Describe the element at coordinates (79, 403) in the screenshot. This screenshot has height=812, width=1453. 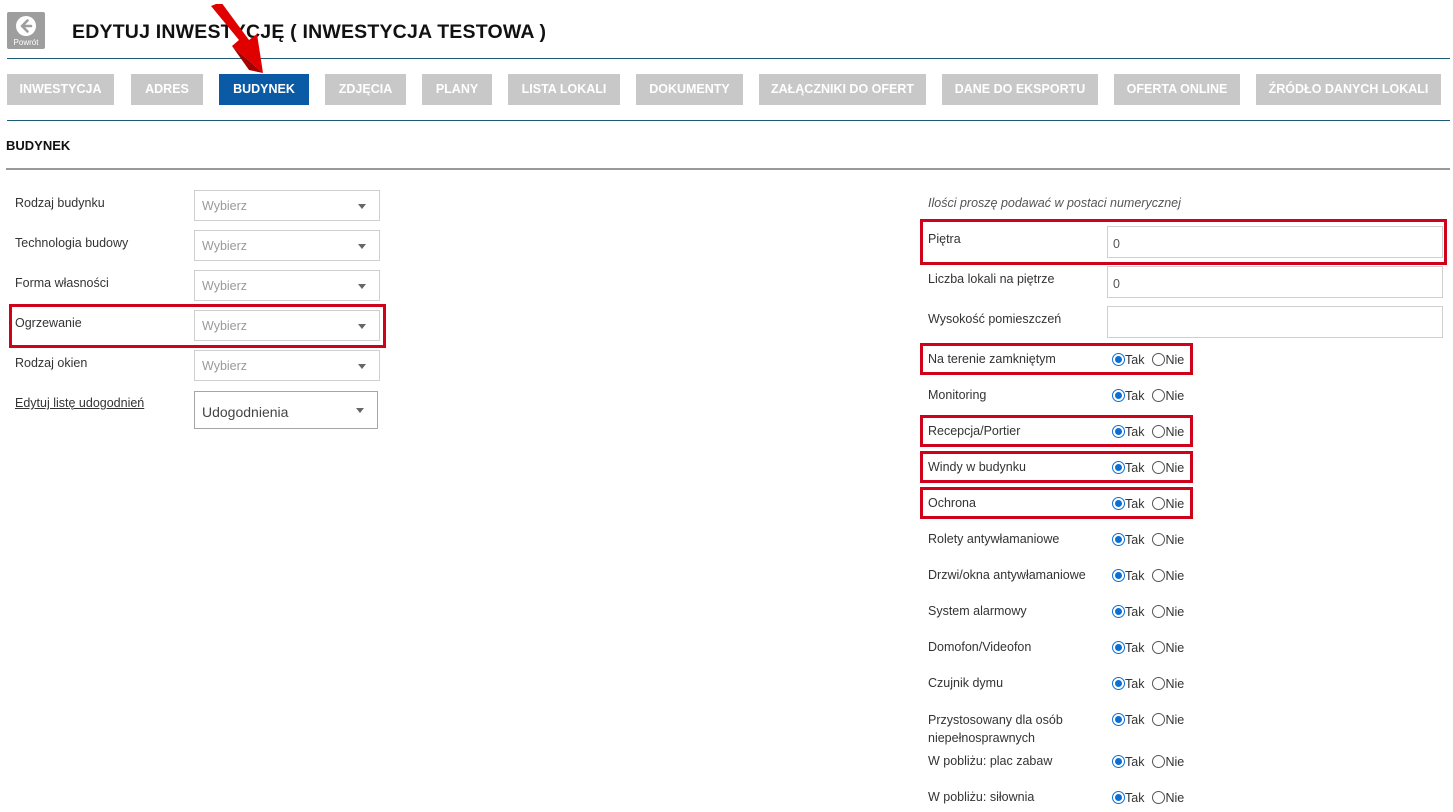
I see `edit-amenities-link: Edytuj listę udogodnień` at that location.